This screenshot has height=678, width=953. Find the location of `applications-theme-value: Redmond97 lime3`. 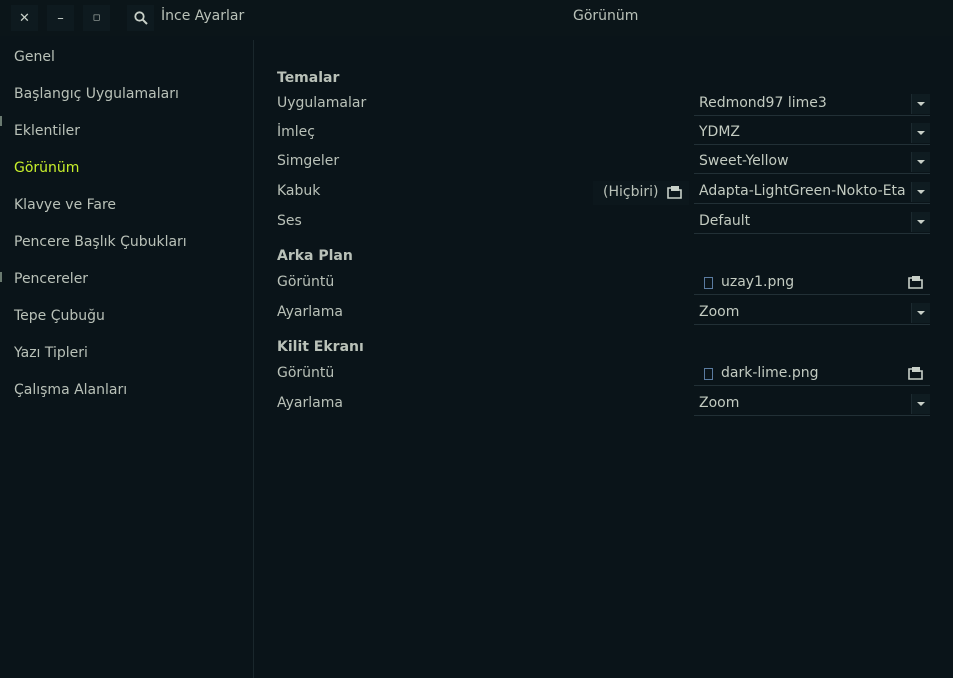

applications-theme-value: Redmond97 lime3 is located at coordinates (763, 103).